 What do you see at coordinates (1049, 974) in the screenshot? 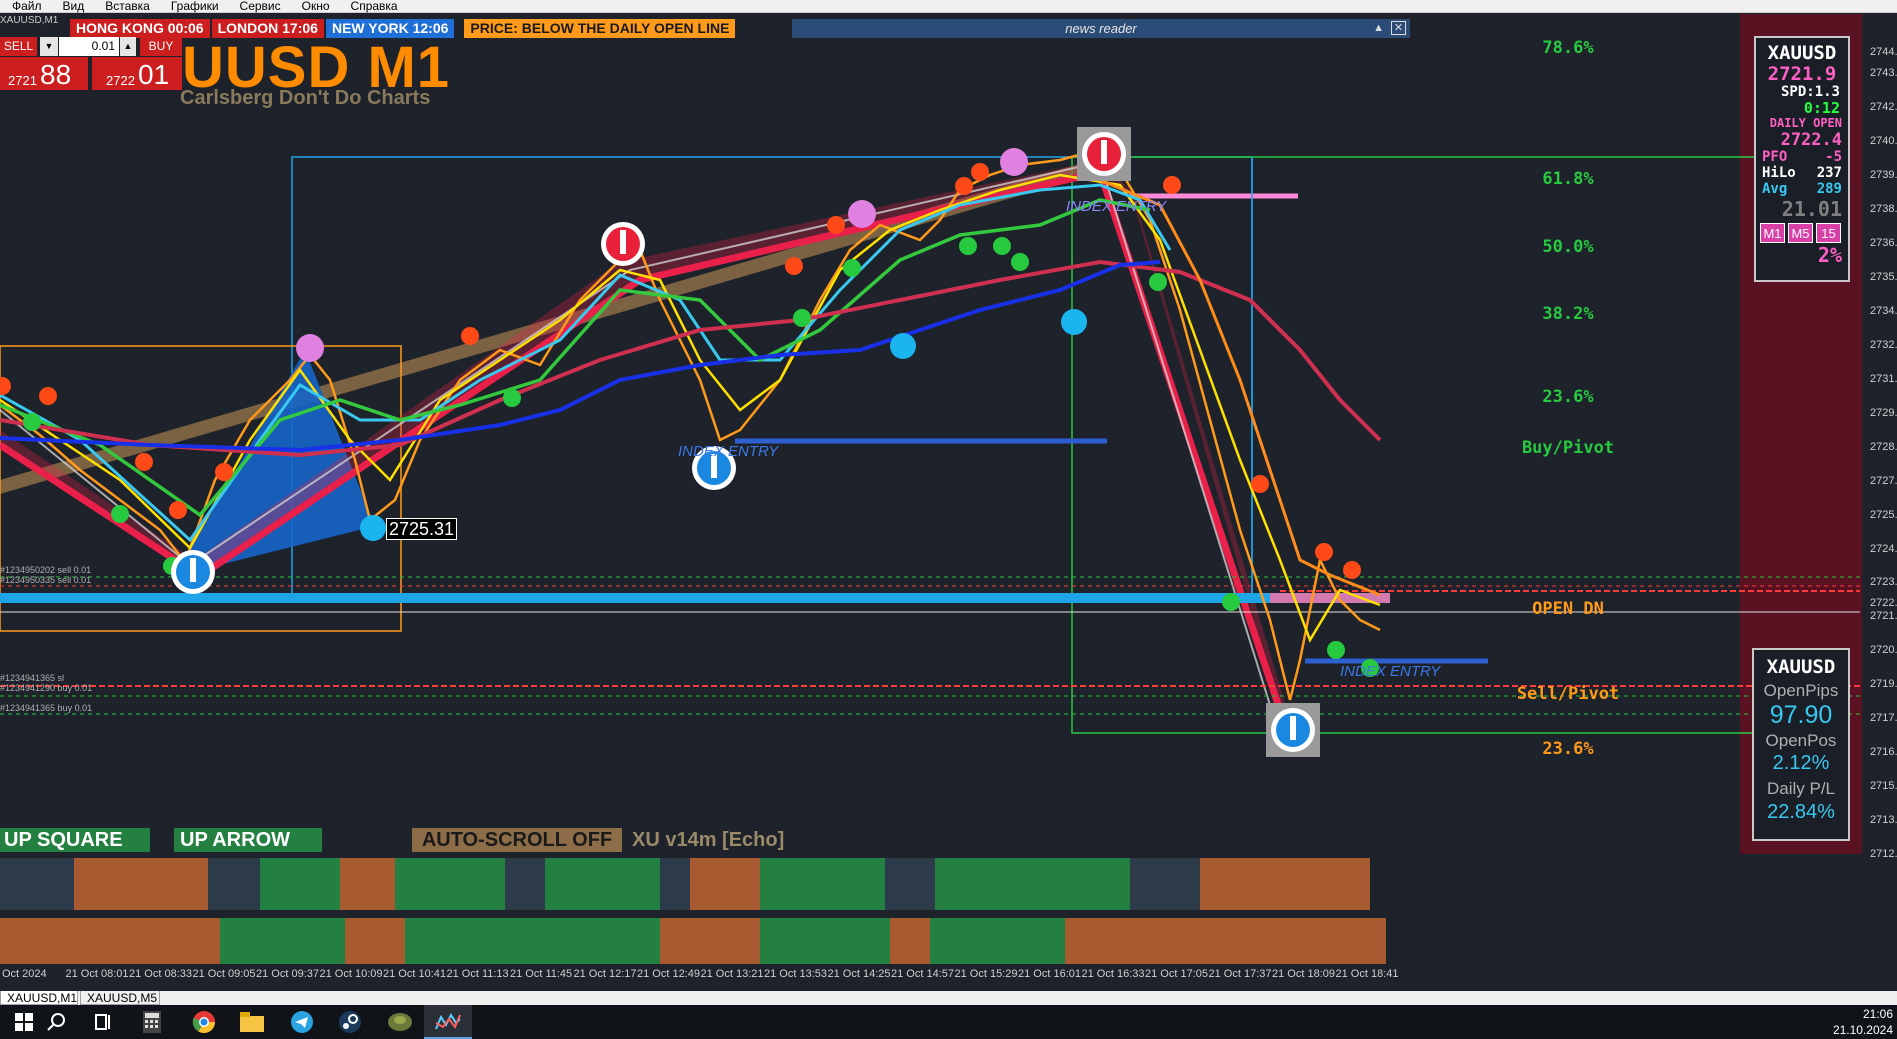
I see `time-tick: 21 Oct 16:01` at bounding box center [1049, 974].